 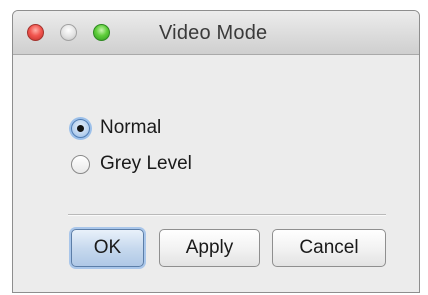 I want to click on radio-button-grey-level, so click(x=80, y=164).